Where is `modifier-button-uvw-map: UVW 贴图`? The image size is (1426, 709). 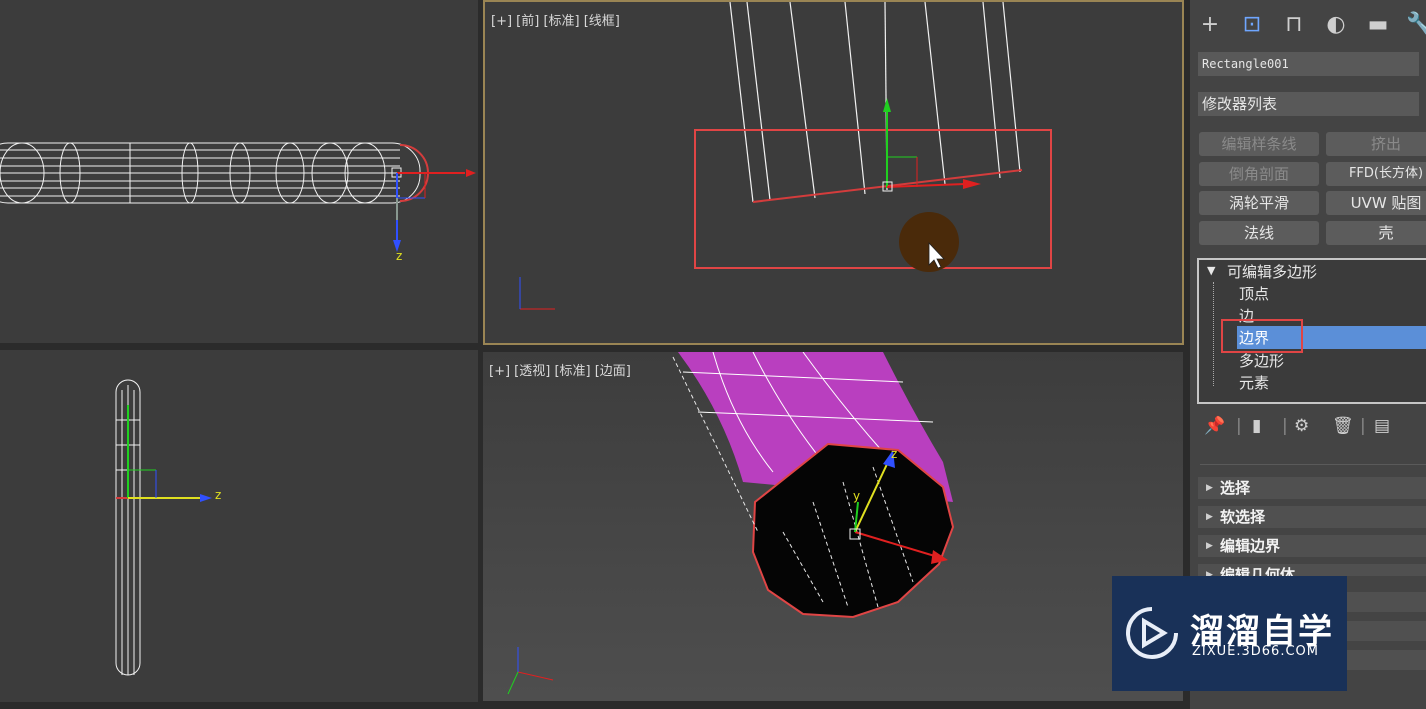 modifier-button-uvw-map: UVW 贴图 is located at coordinates (1376, 203).